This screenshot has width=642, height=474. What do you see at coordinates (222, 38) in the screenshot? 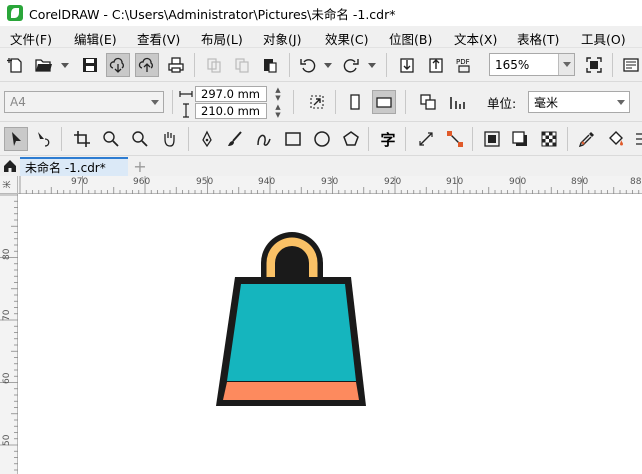
I see `menu-layout: 布局(L)` at bounding box center [222, 38].